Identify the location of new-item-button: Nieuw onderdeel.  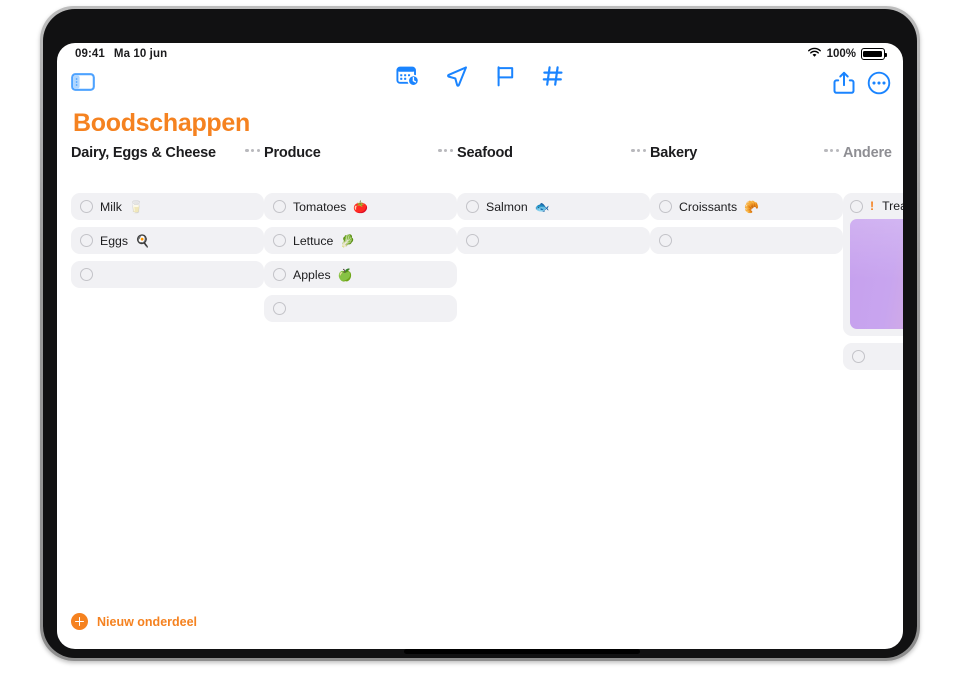
(134, 621).